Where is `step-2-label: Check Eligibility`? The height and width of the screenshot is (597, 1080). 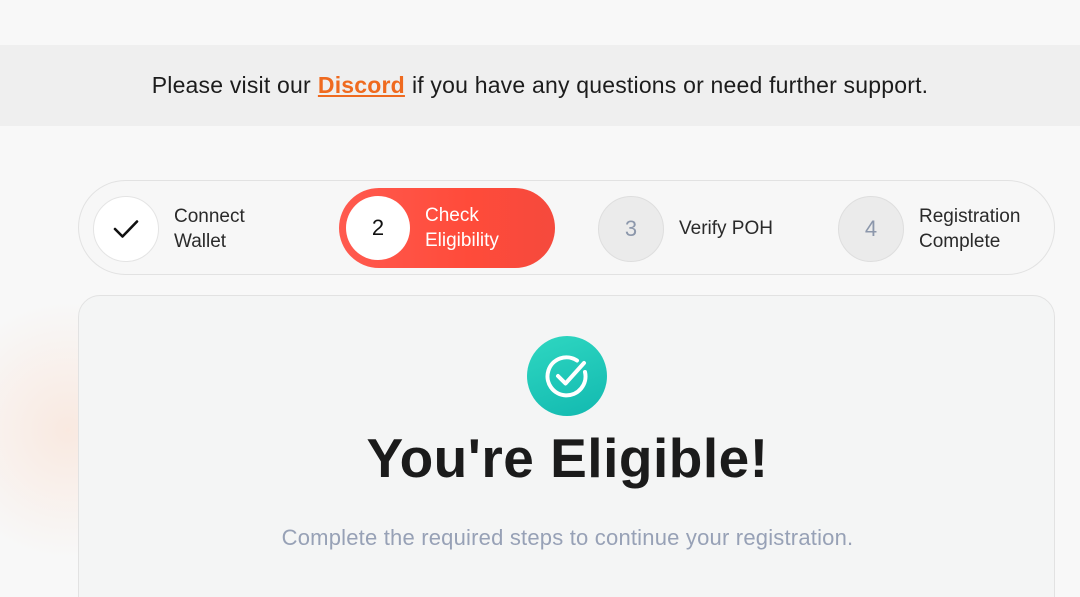
step-2-label: Check Eligibility is located at coordinates (490, 228).